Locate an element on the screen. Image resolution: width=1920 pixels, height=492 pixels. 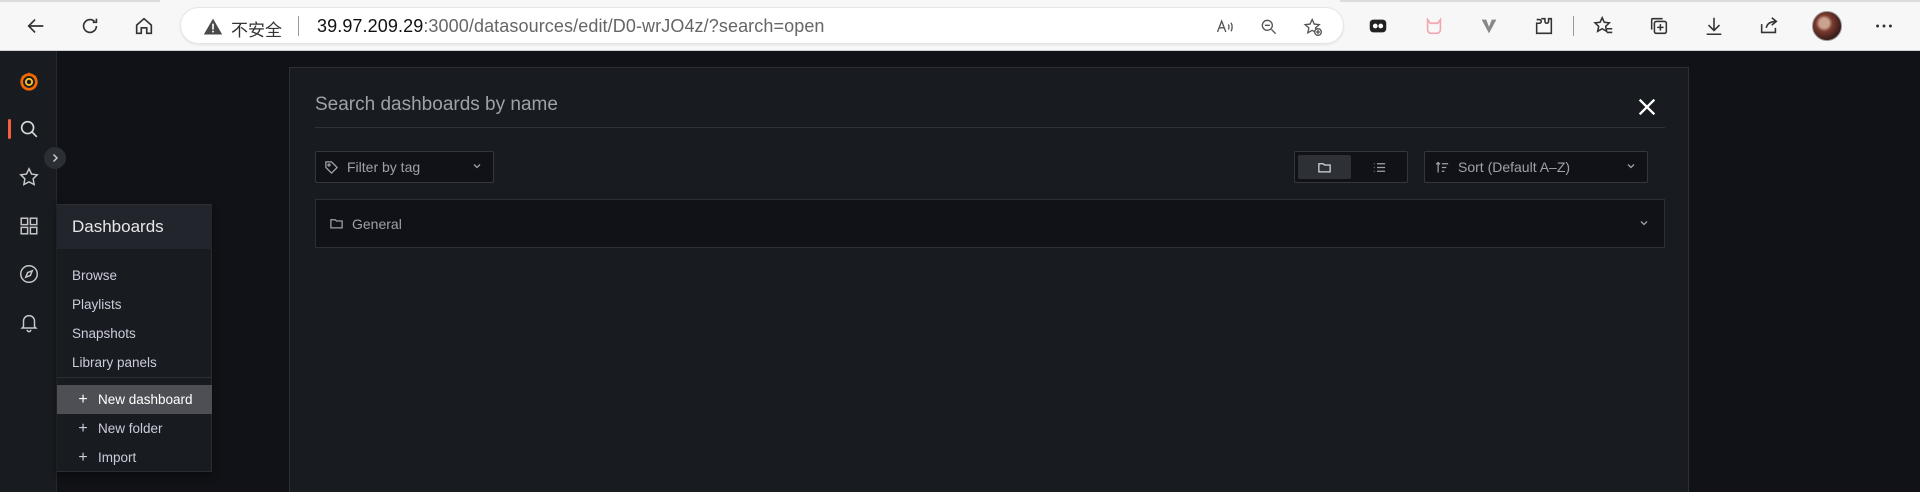
flyout-item-playlists: Playlists is located at coordinates (134, 304).